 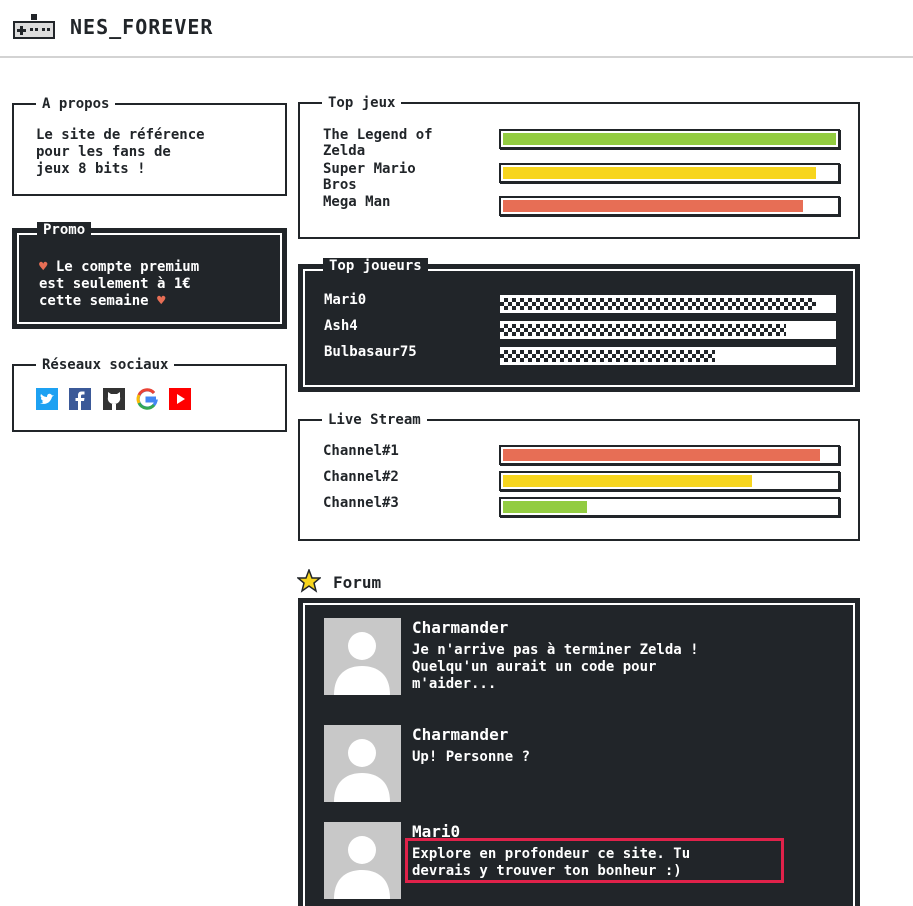 What do you see at coordinates (76, 104) in the screenshot?
I see `about-title: A propos` at bounding box center [76, 104].